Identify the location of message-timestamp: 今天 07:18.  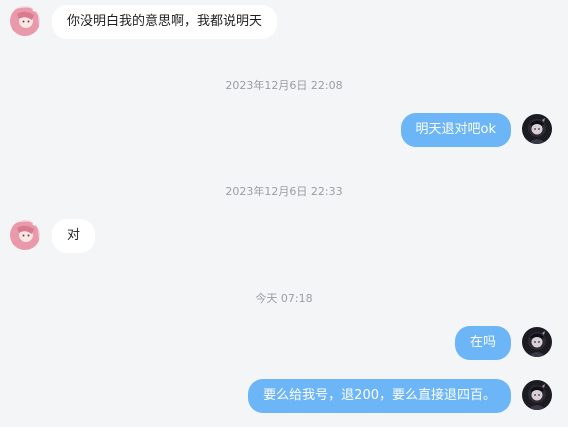
(284, 298).